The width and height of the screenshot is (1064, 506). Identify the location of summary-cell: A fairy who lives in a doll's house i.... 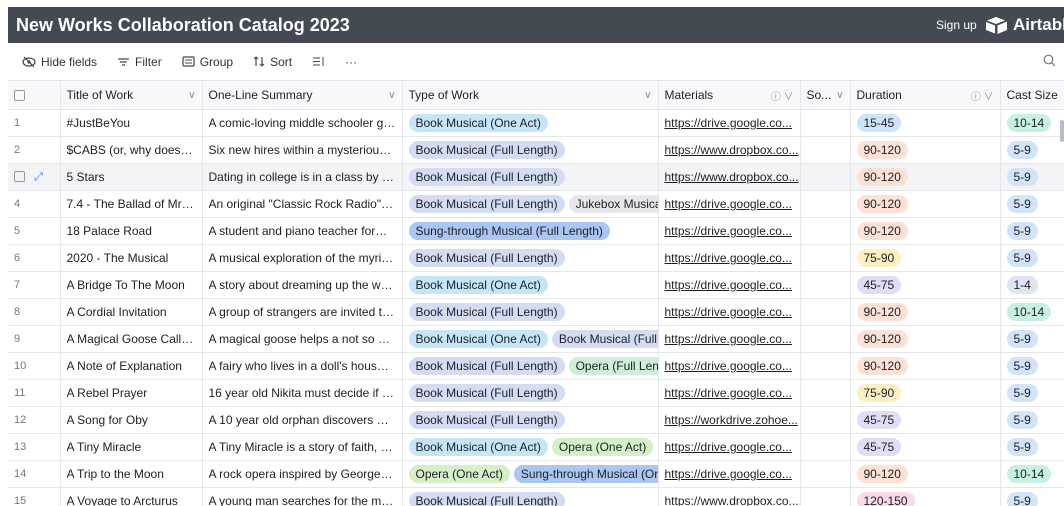
(302, 366).